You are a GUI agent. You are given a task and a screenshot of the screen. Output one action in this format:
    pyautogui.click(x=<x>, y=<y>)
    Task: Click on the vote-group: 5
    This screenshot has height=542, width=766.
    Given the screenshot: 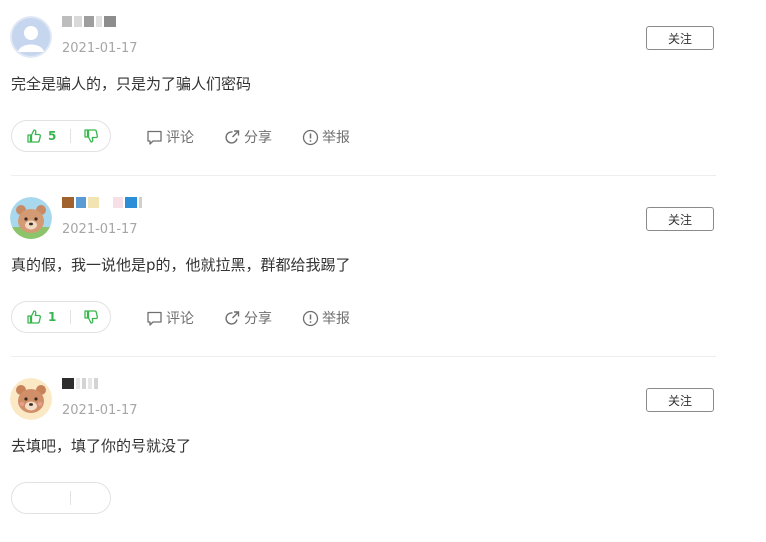 What is the action you would take?
    pyautogui.click(x=61, y=136)
    